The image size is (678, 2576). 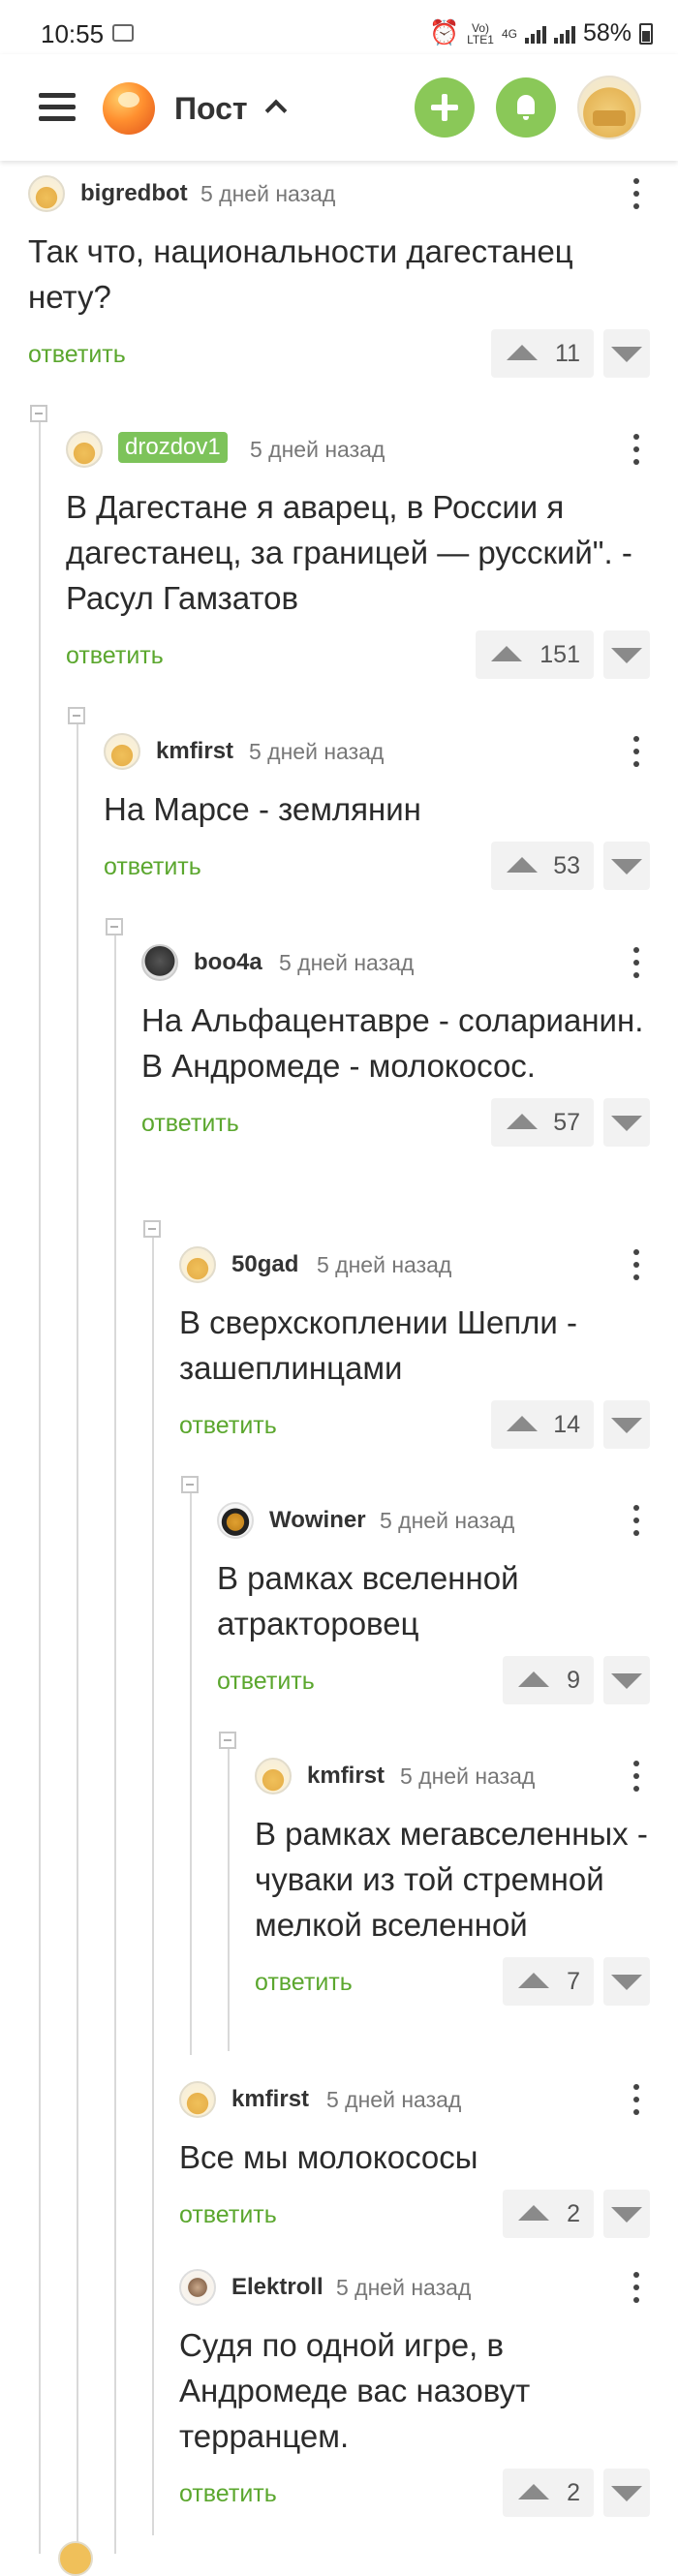 What do you see at coordinates (566, 1122) in the screenshot?
I see `vote-count: 57` at bounding box center [566, 1122].